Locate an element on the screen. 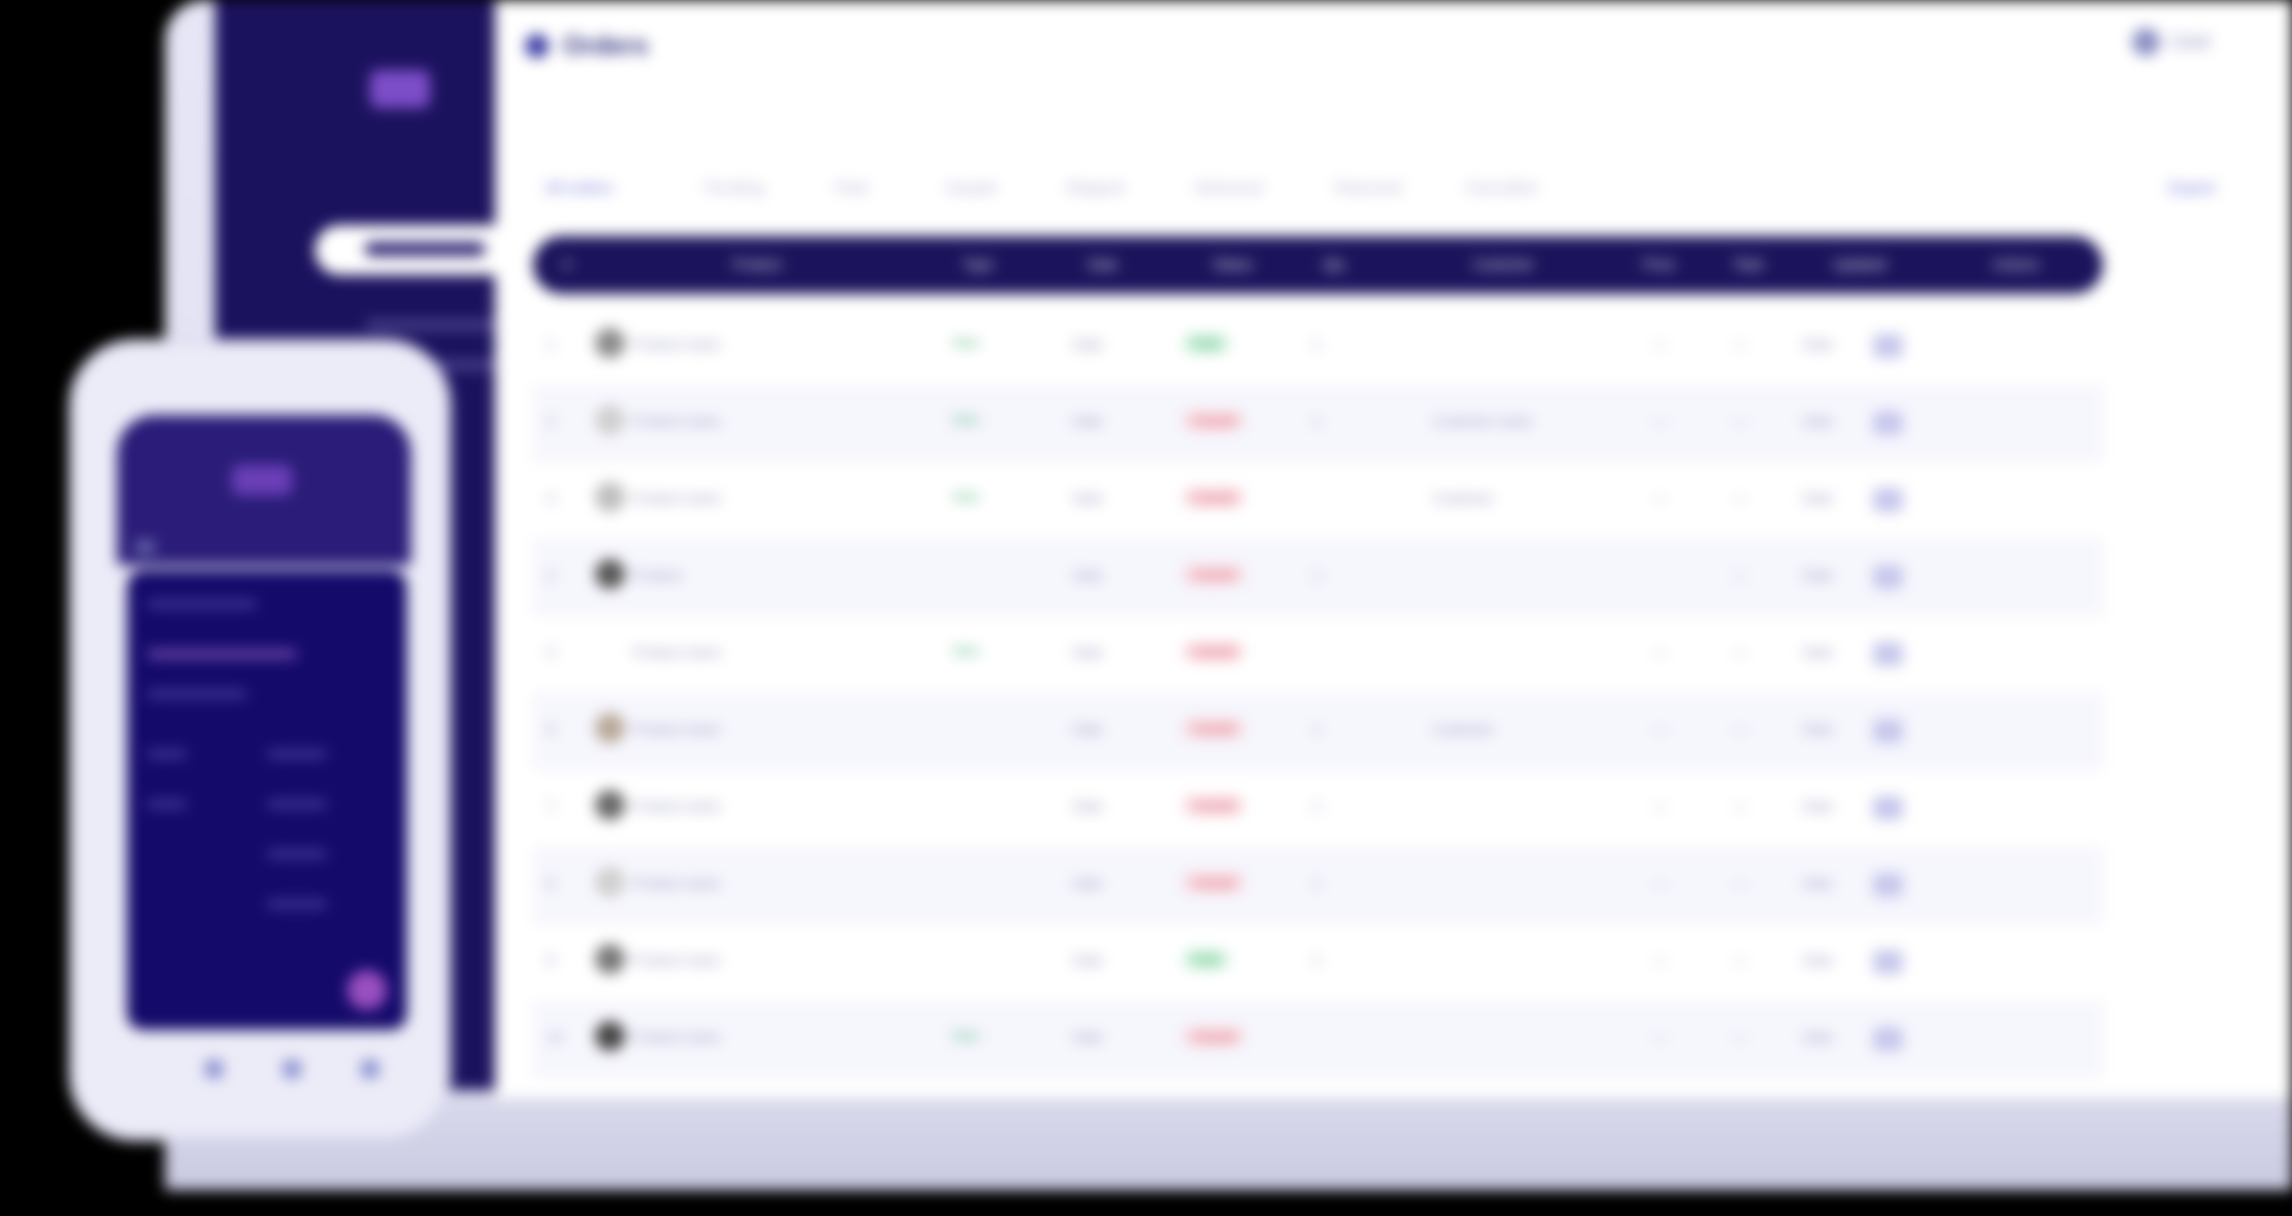 Image resolution: width=2292 pixels, height=1216 pixels. tab-returned: Returned is located at coordinates (1368, 189).